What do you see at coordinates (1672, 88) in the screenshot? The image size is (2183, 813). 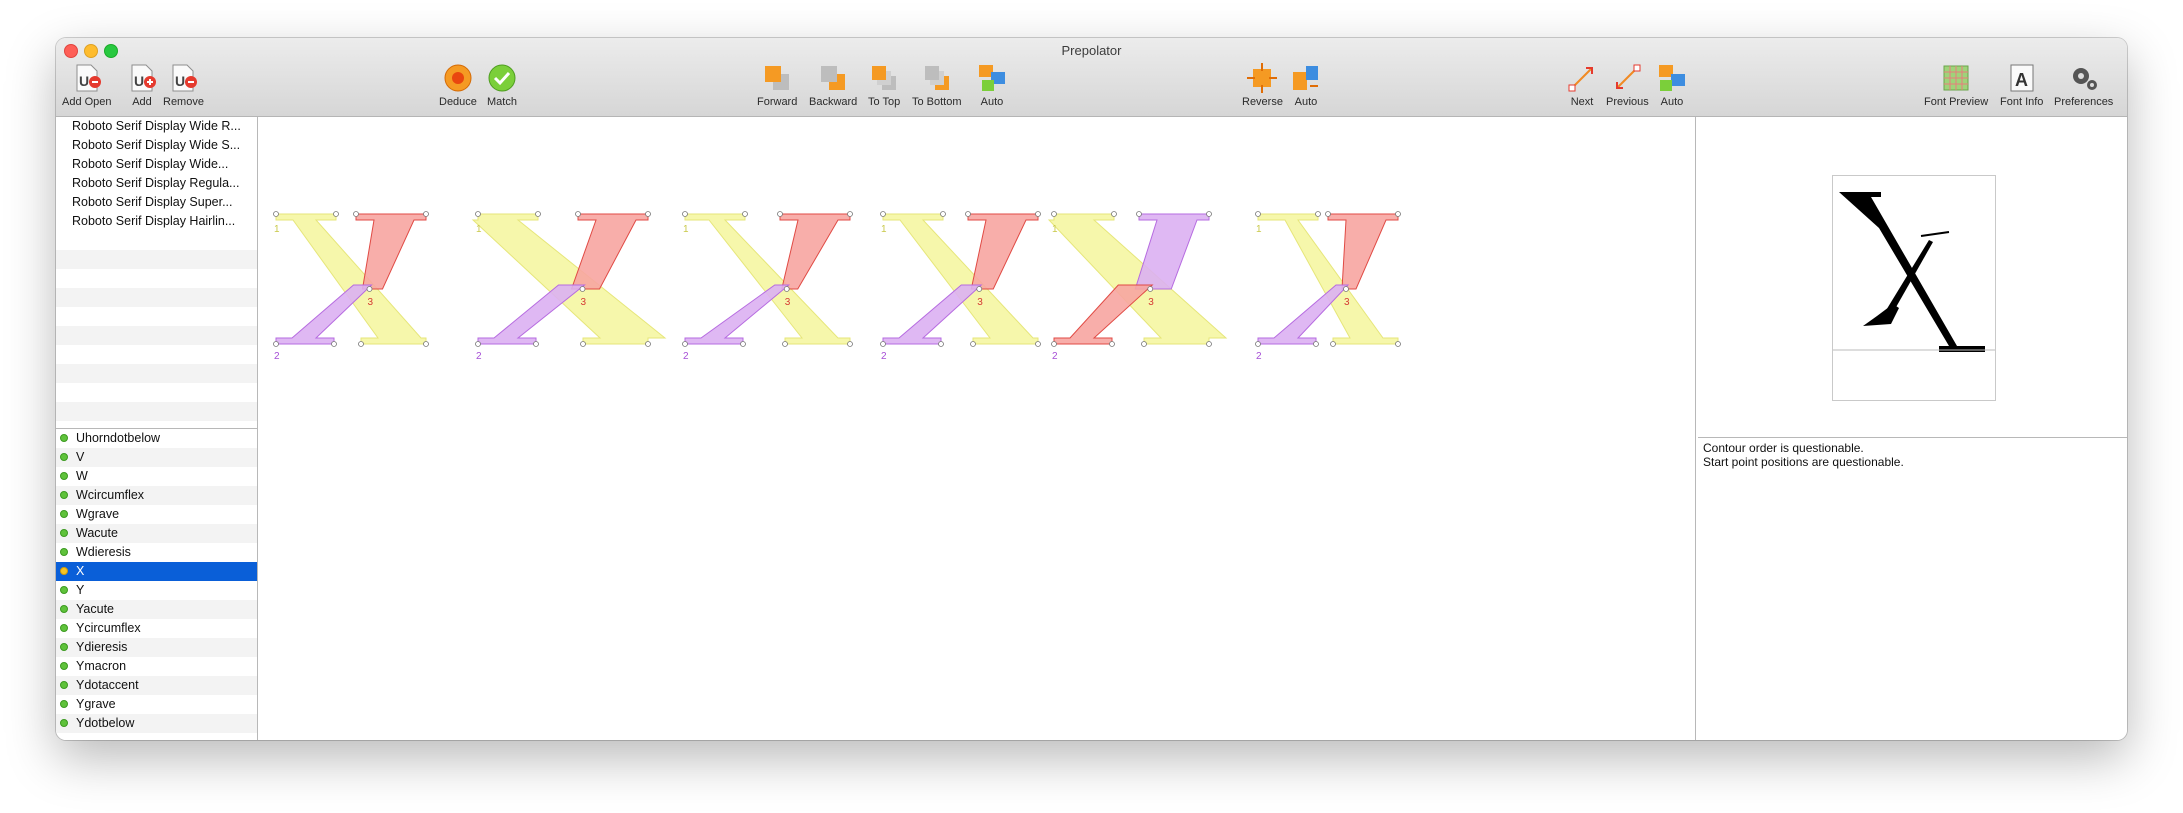 I see `auto-start-points-button: Auto` at bounding box center [1672, 88].